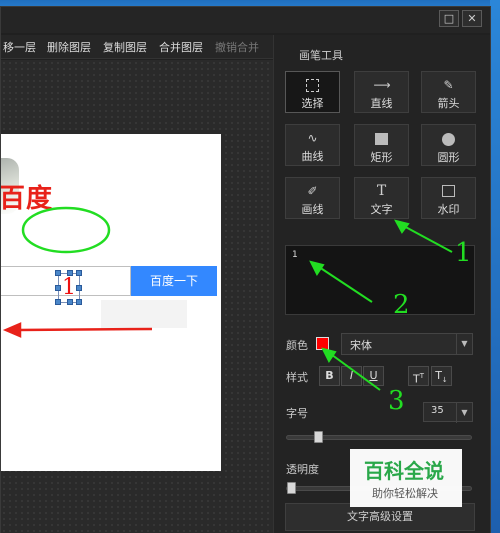  Describe the element at coordinates (297, 413) in the screenshot. I see `size-label: 字号` at that location.